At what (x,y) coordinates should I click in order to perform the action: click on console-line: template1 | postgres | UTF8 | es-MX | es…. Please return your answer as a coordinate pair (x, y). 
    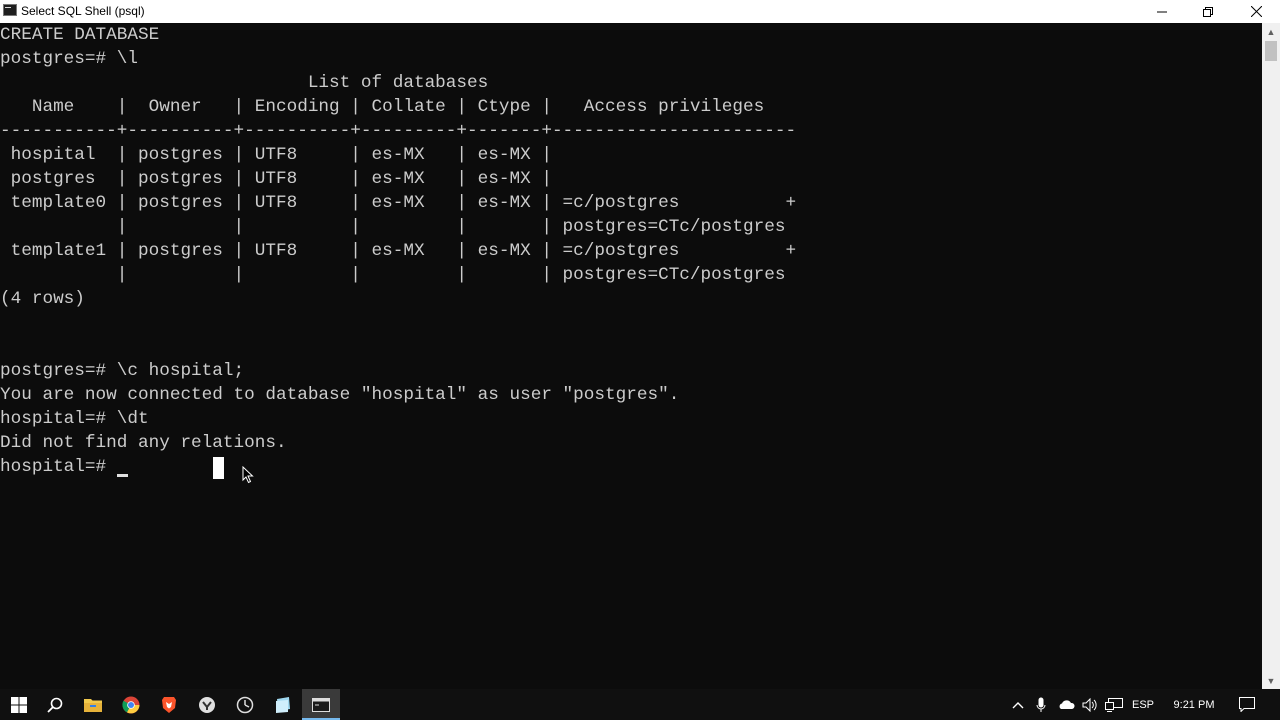
    Looking at the image, I should click on (398, 251).